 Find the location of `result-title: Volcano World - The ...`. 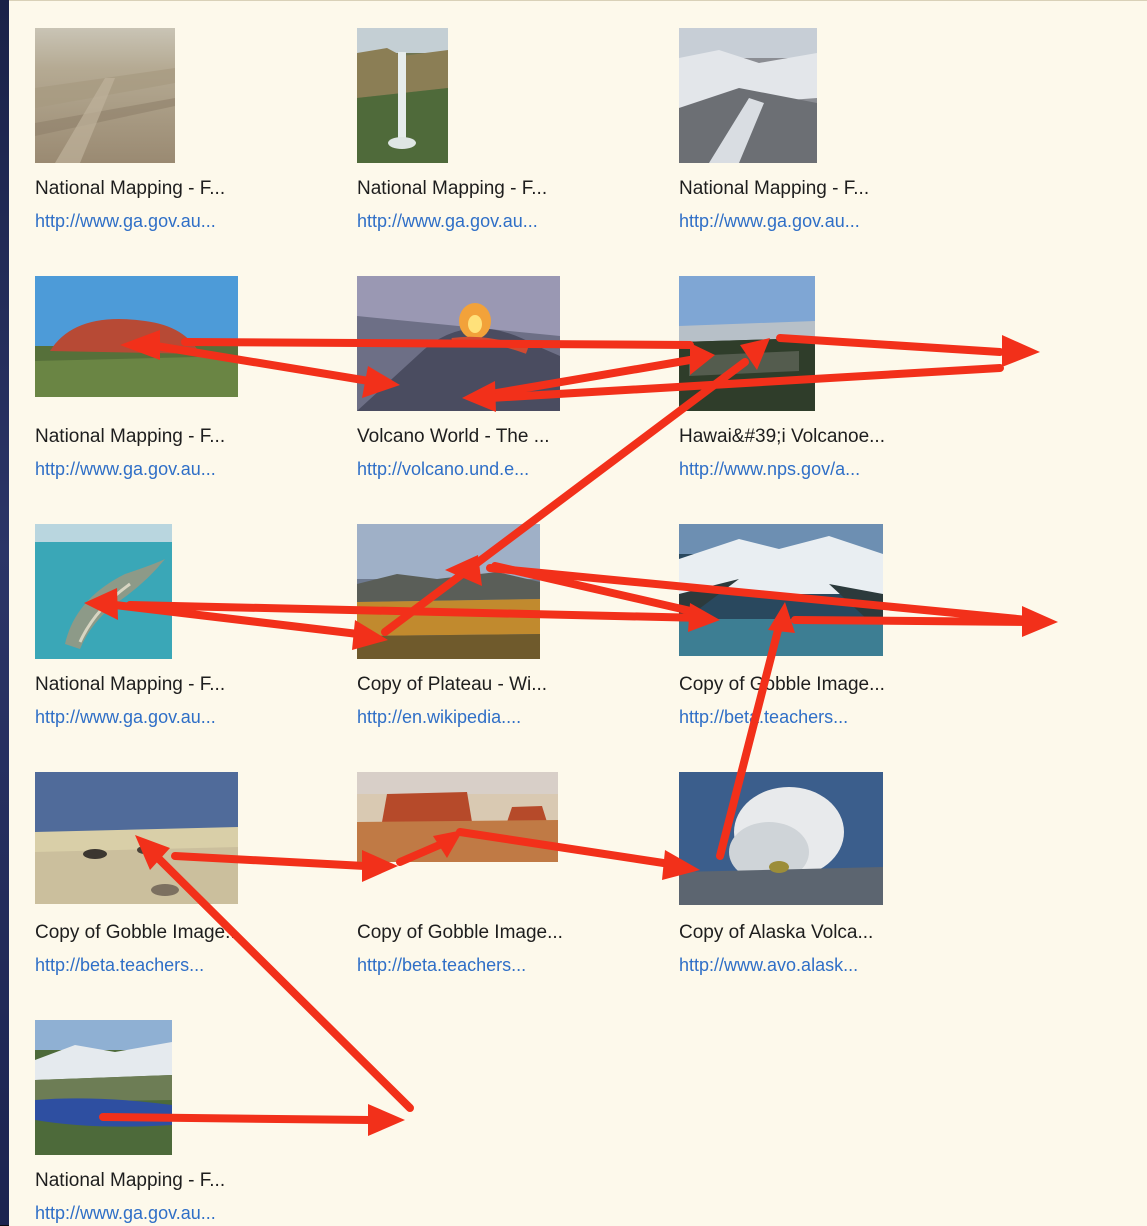

result-title: Volcano World - The ... is located at coordinates (453, 437).